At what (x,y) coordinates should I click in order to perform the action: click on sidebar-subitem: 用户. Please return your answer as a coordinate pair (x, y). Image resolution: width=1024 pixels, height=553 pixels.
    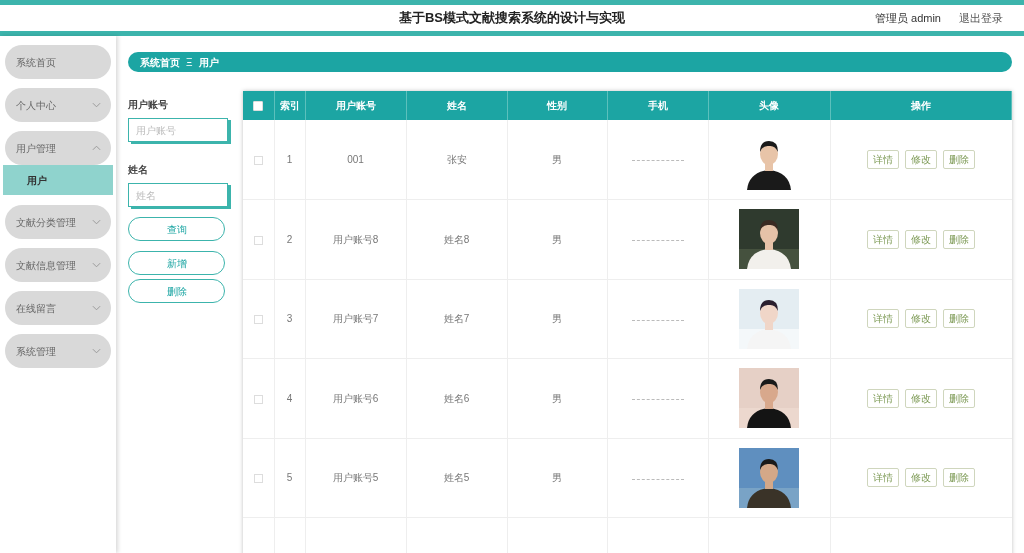
    Looking at the image, I should click on (58, 180).